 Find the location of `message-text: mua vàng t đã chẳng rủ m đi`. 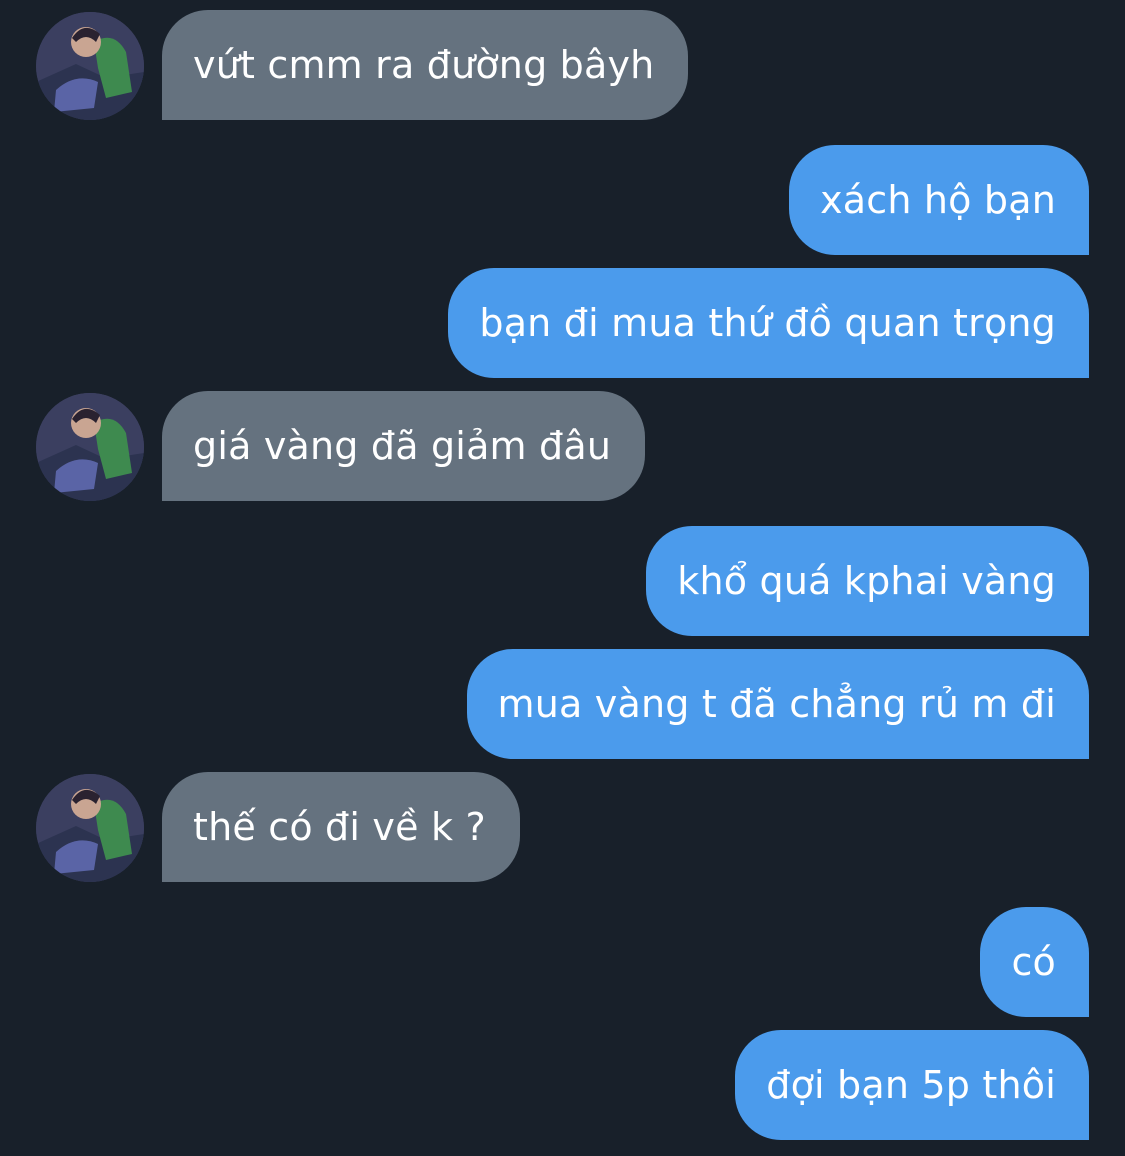

message-text: mua vàng t đã chẳng rủ m đi is located at coordinates (776, 704).